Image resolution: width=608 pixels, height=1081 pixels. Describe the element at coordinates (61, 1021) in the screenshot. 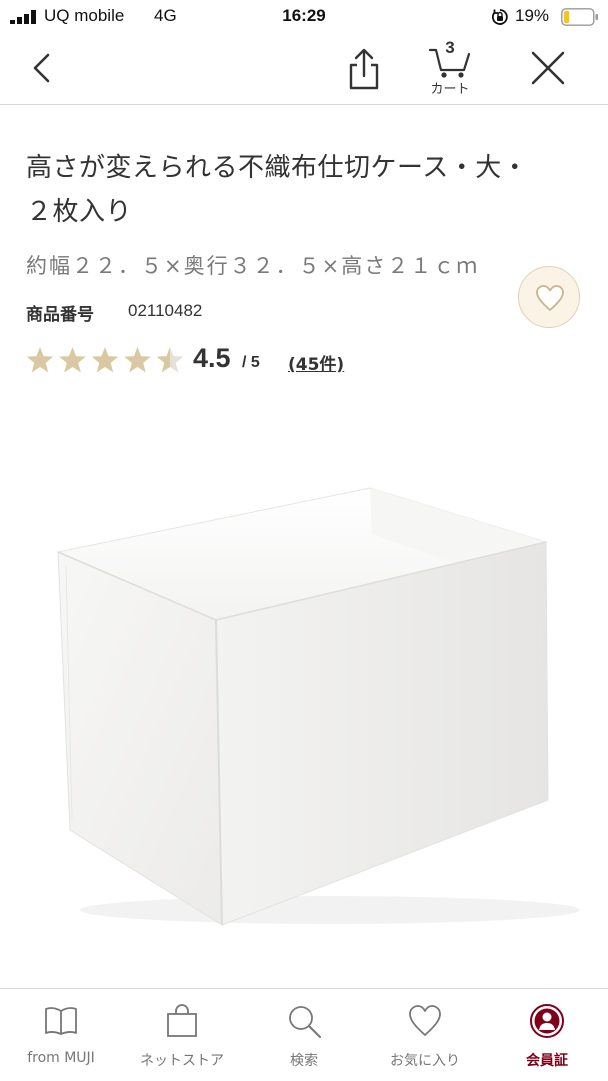

I see `book-icon` at that location.